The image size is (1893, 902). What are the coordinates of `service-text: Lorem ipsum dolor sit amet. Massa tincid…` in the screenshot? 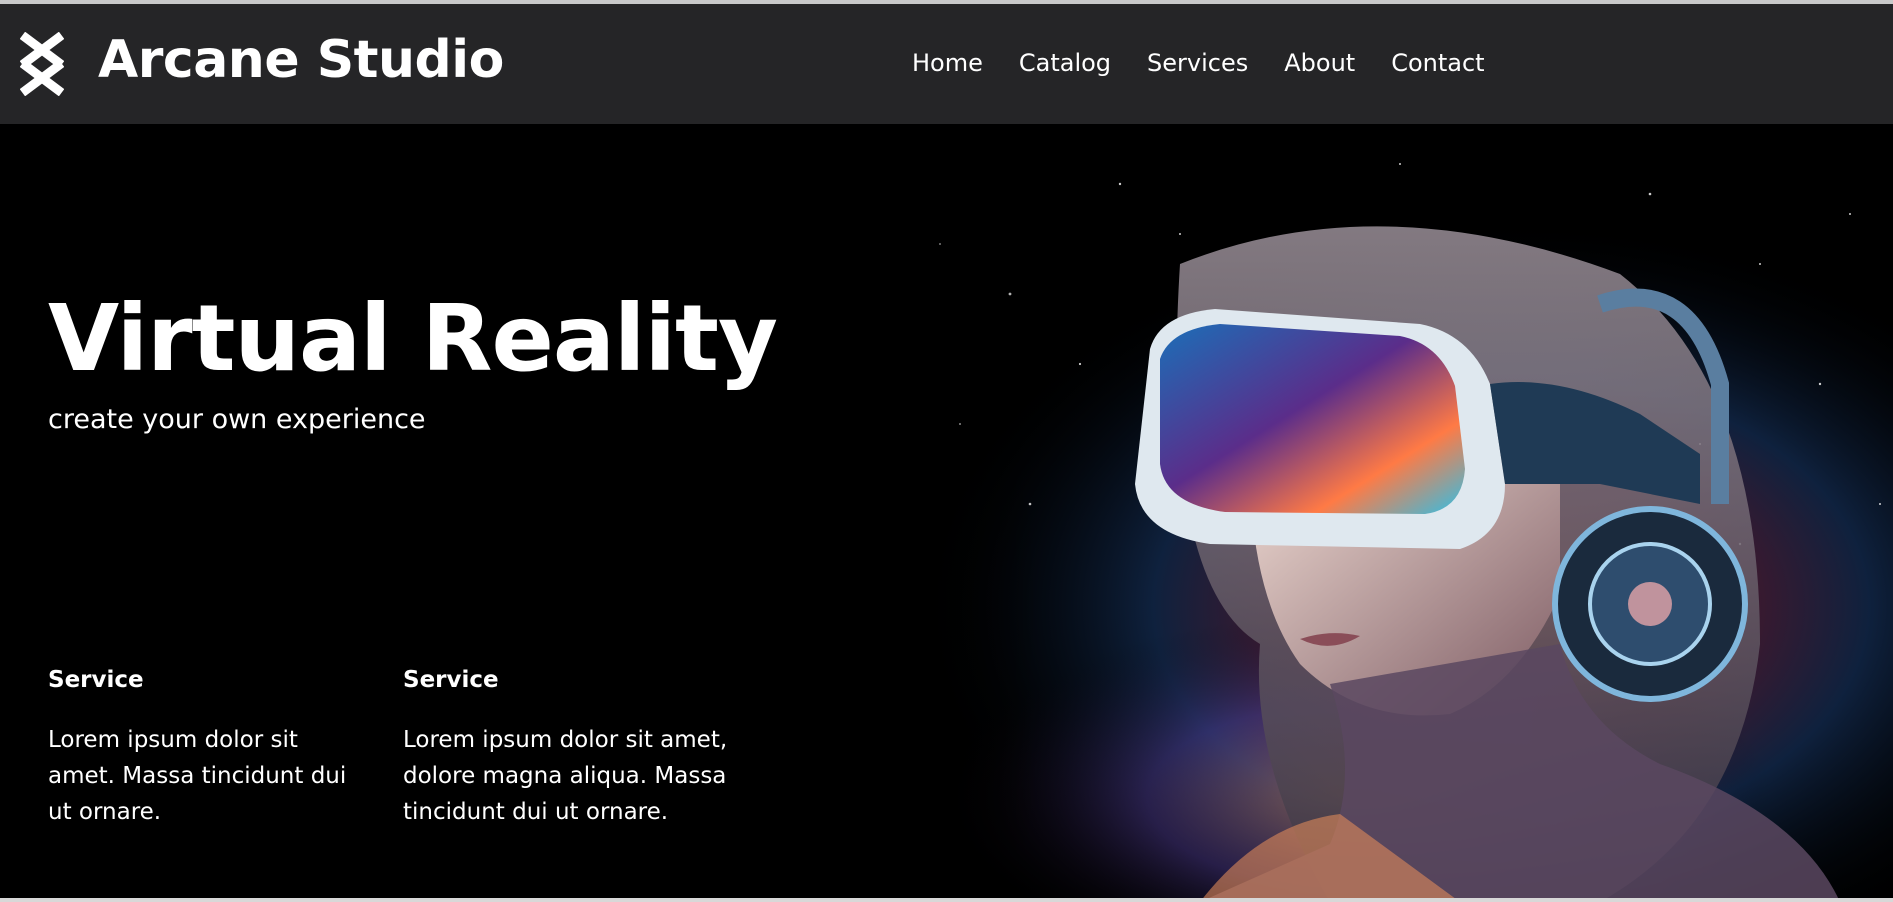 It's located at (197, 776).